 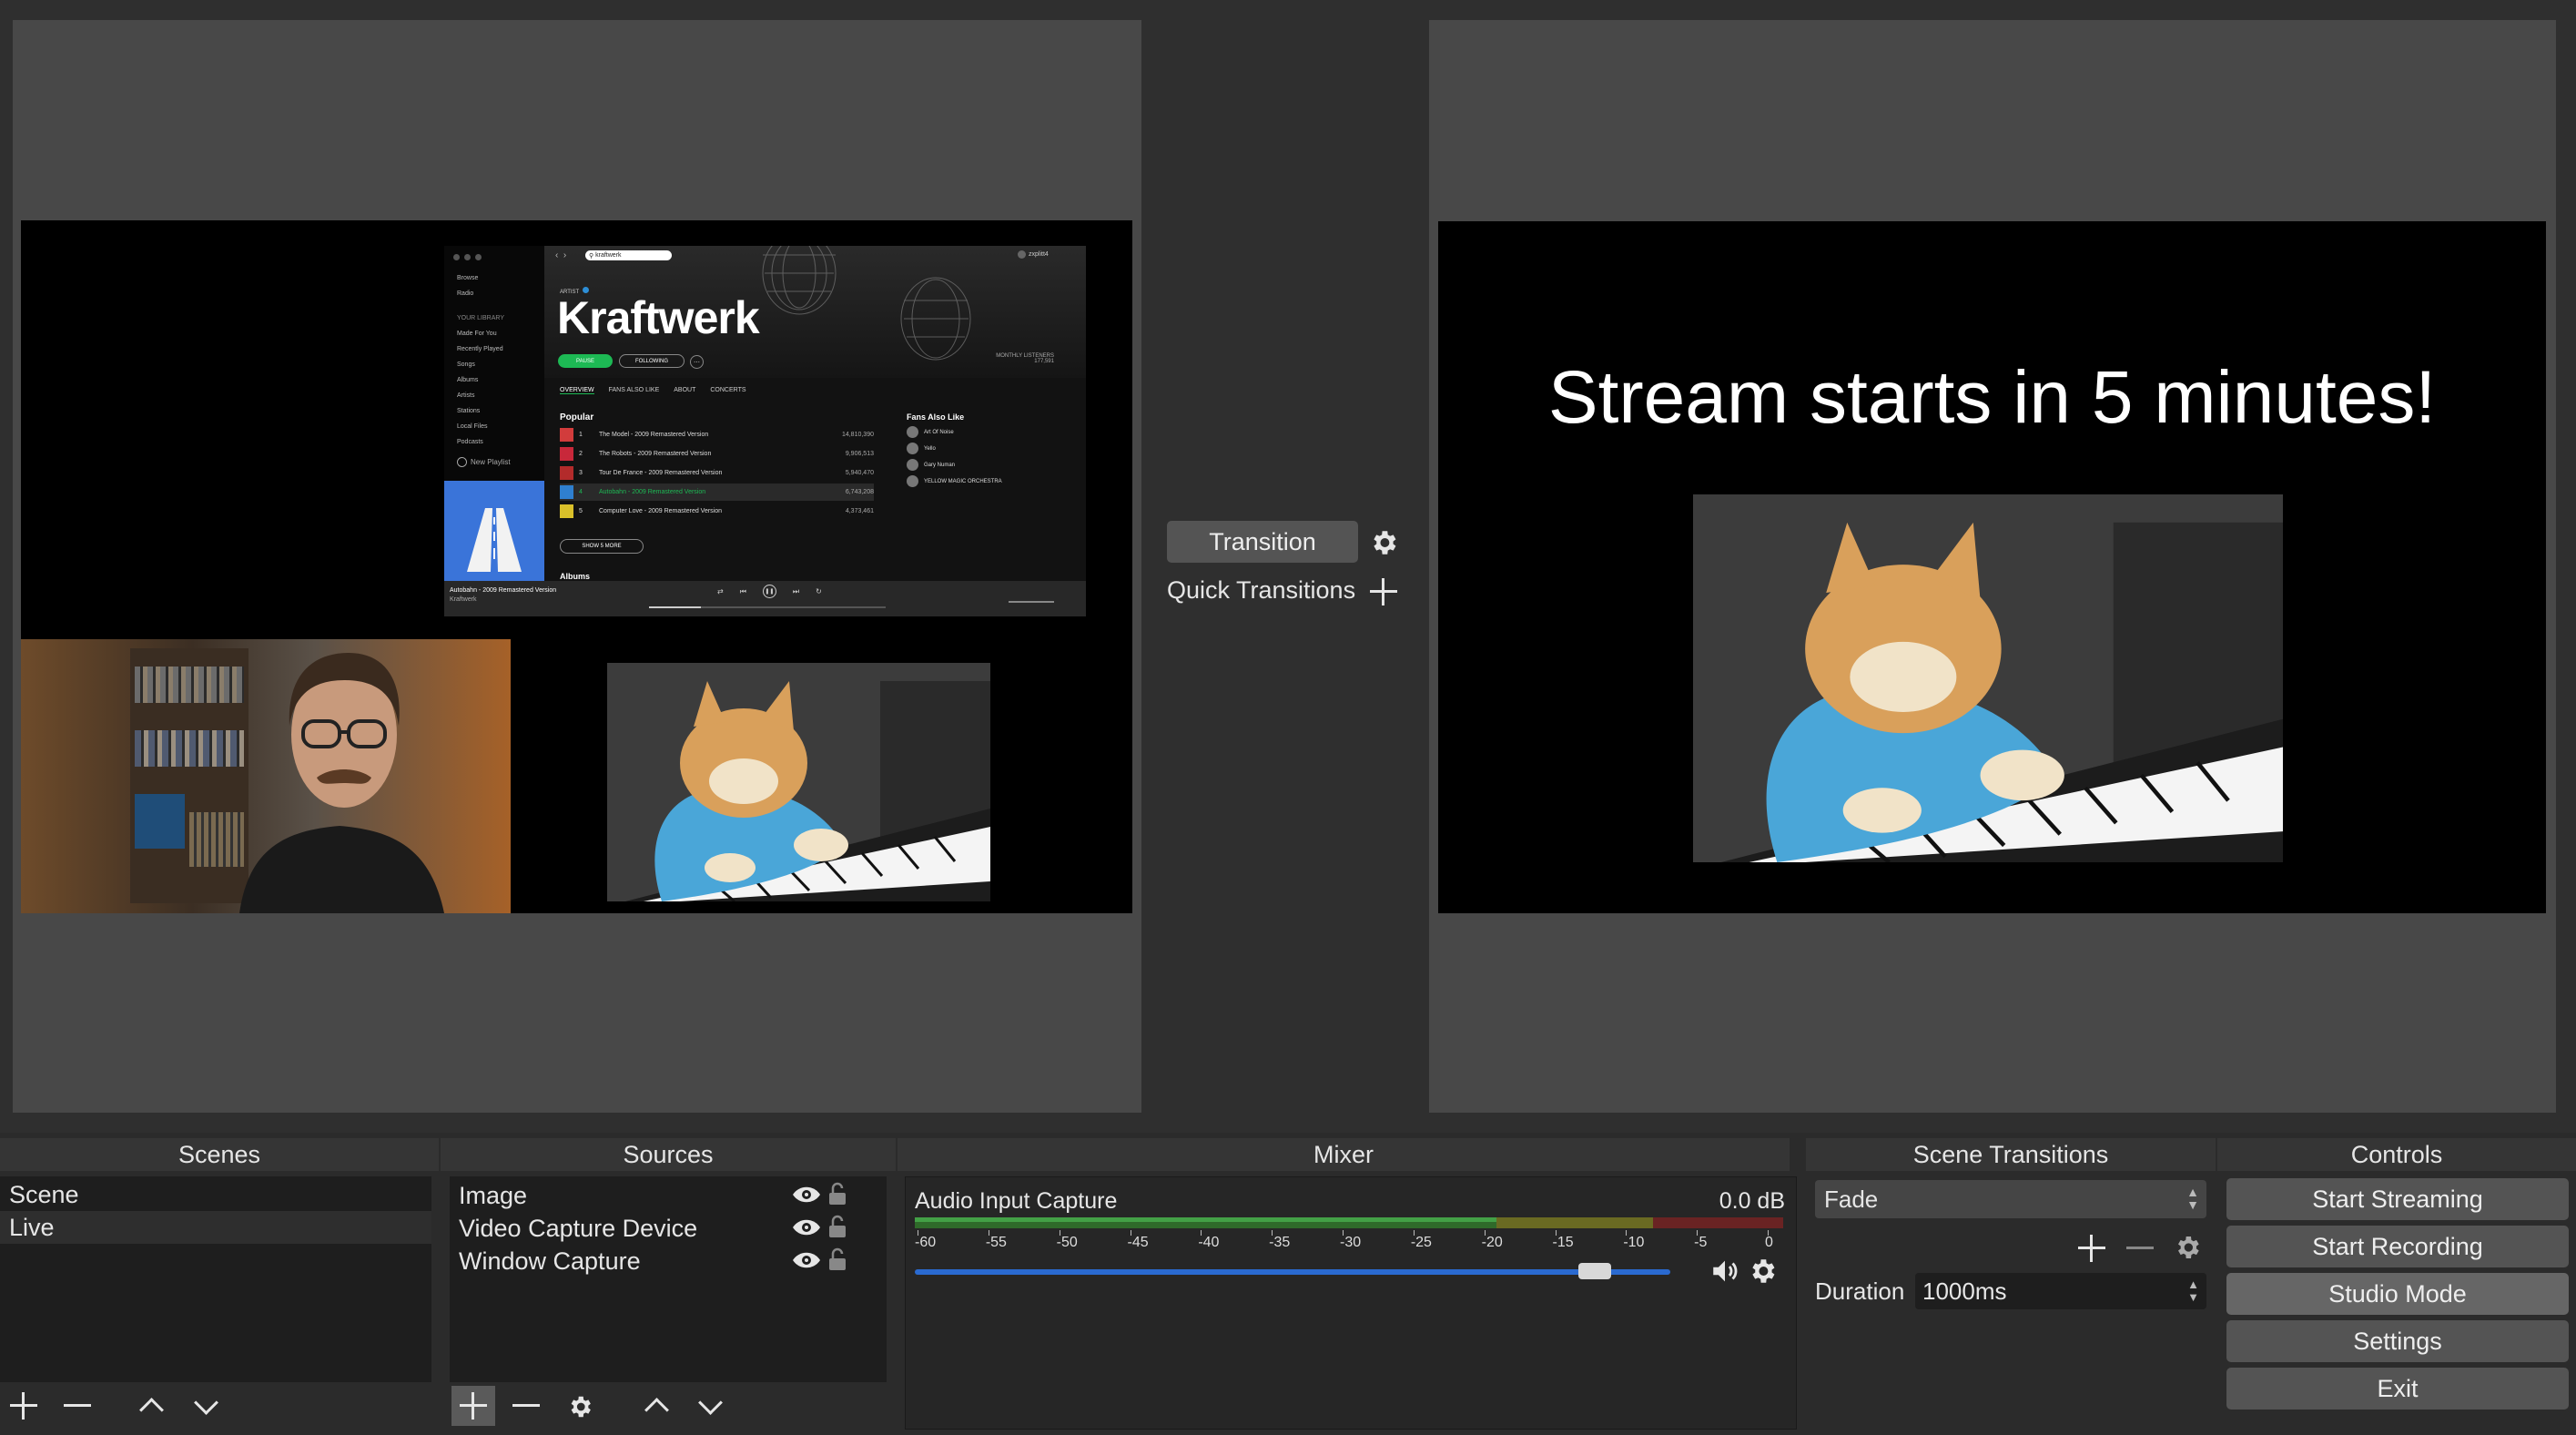 What do you see at coordinates (1383, 592) in the screenshot?
I see `add-quick-transition-icon` at bounding box center [1383, 592].